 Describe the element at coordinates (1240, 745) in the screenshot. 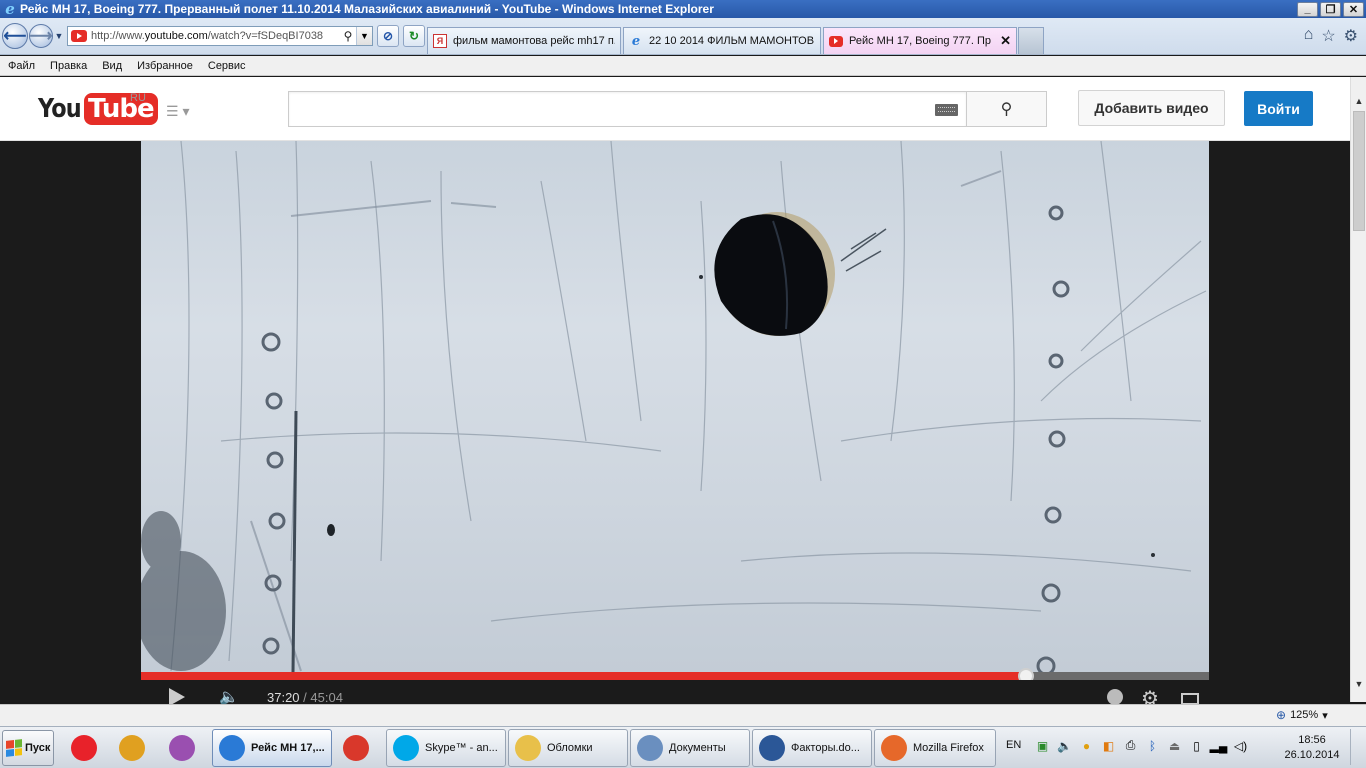

I see `volume-tray-icon: ◁)` at that location.